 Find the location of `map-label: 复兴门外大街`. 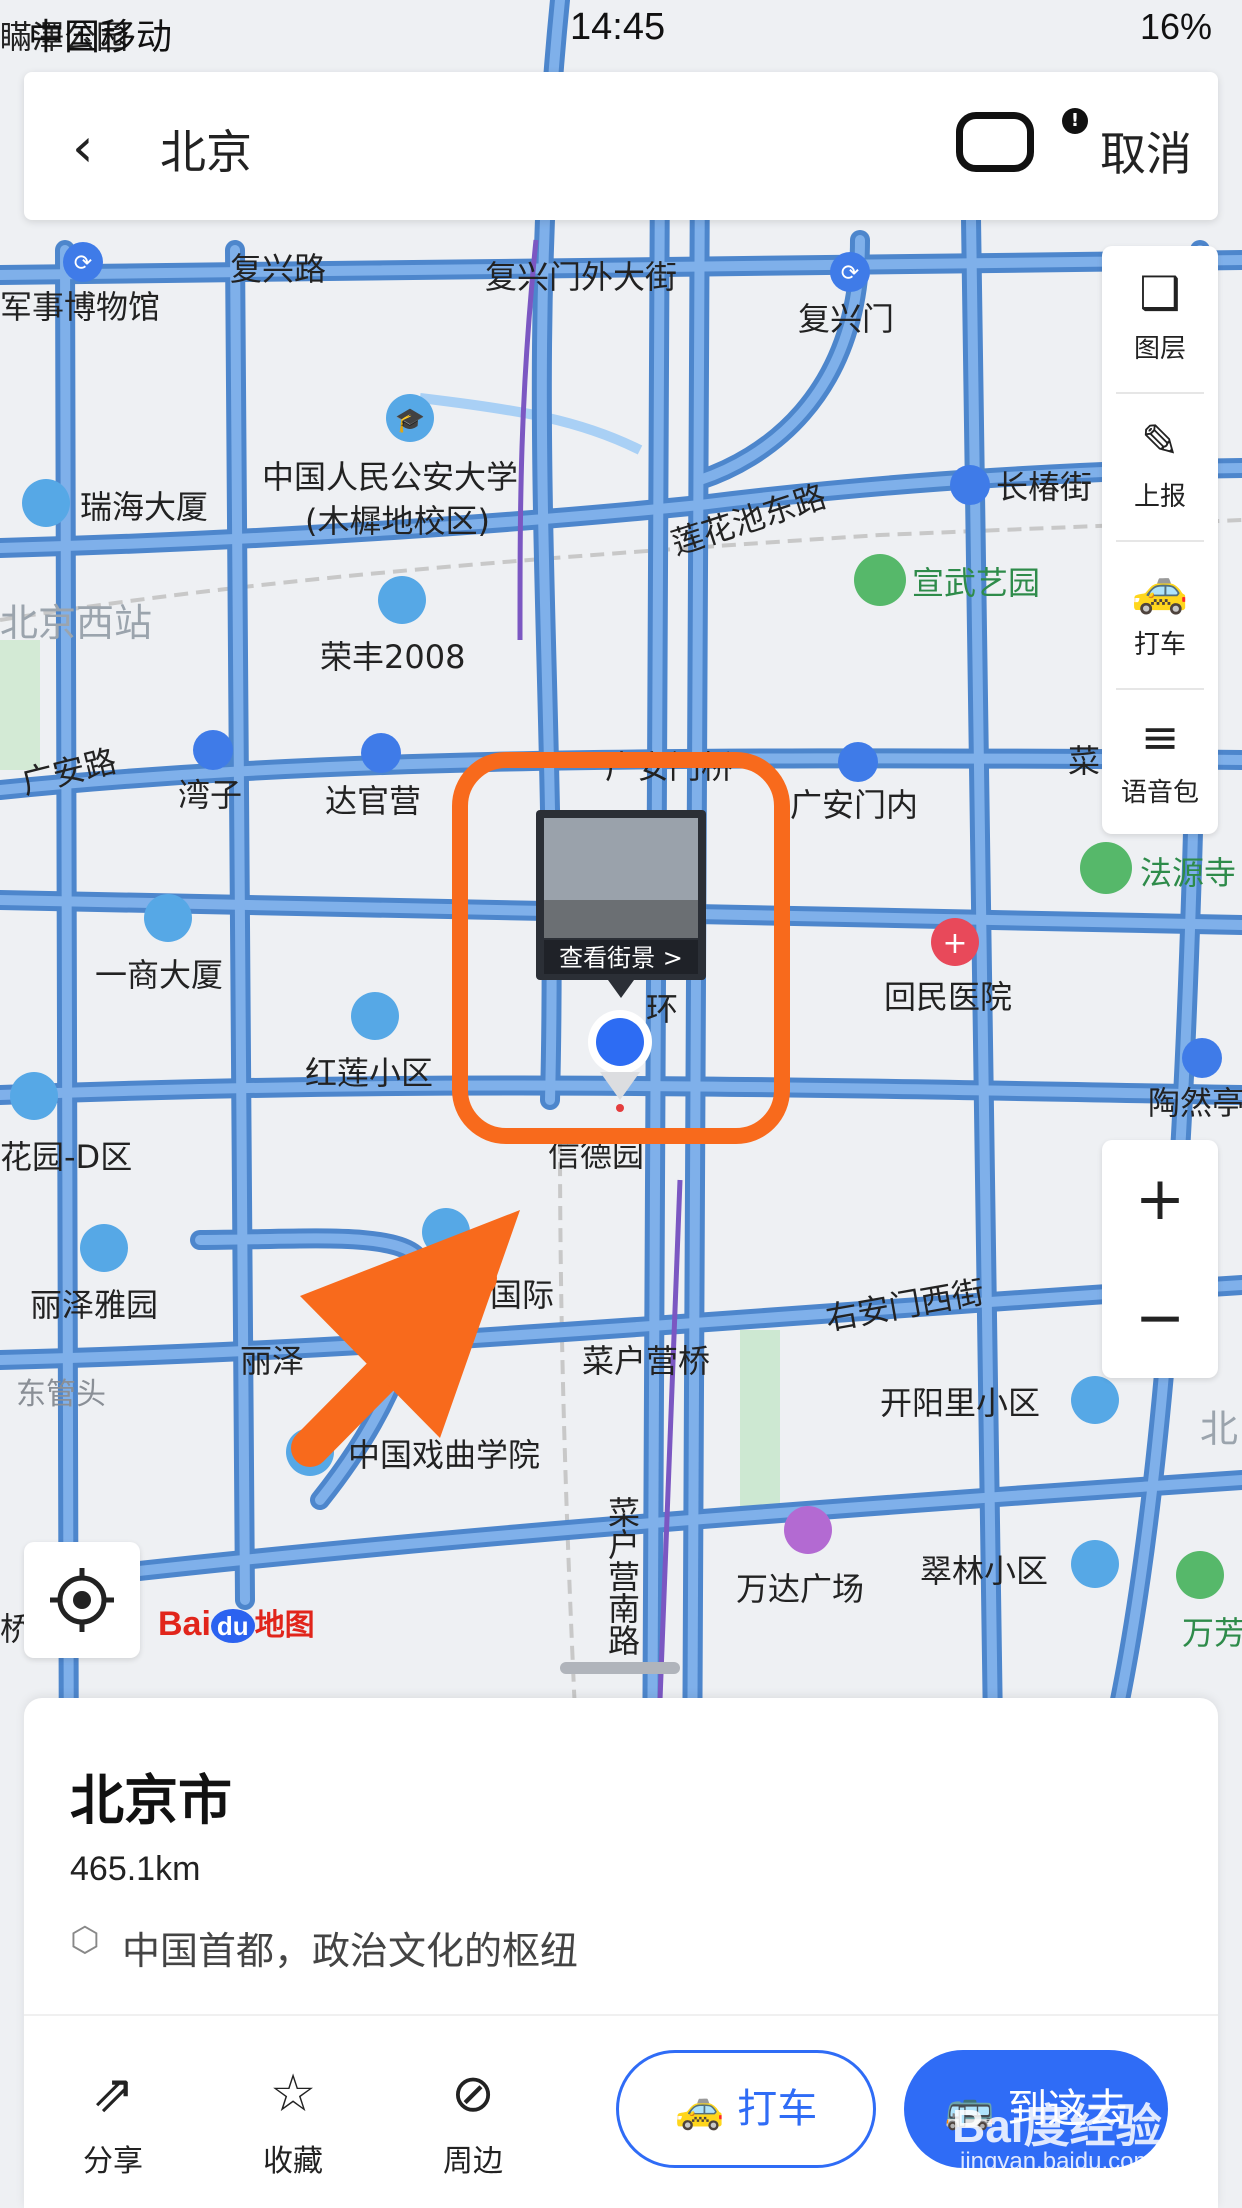

map-label: 复兴门外大街 is located at coordinates (581, 277).